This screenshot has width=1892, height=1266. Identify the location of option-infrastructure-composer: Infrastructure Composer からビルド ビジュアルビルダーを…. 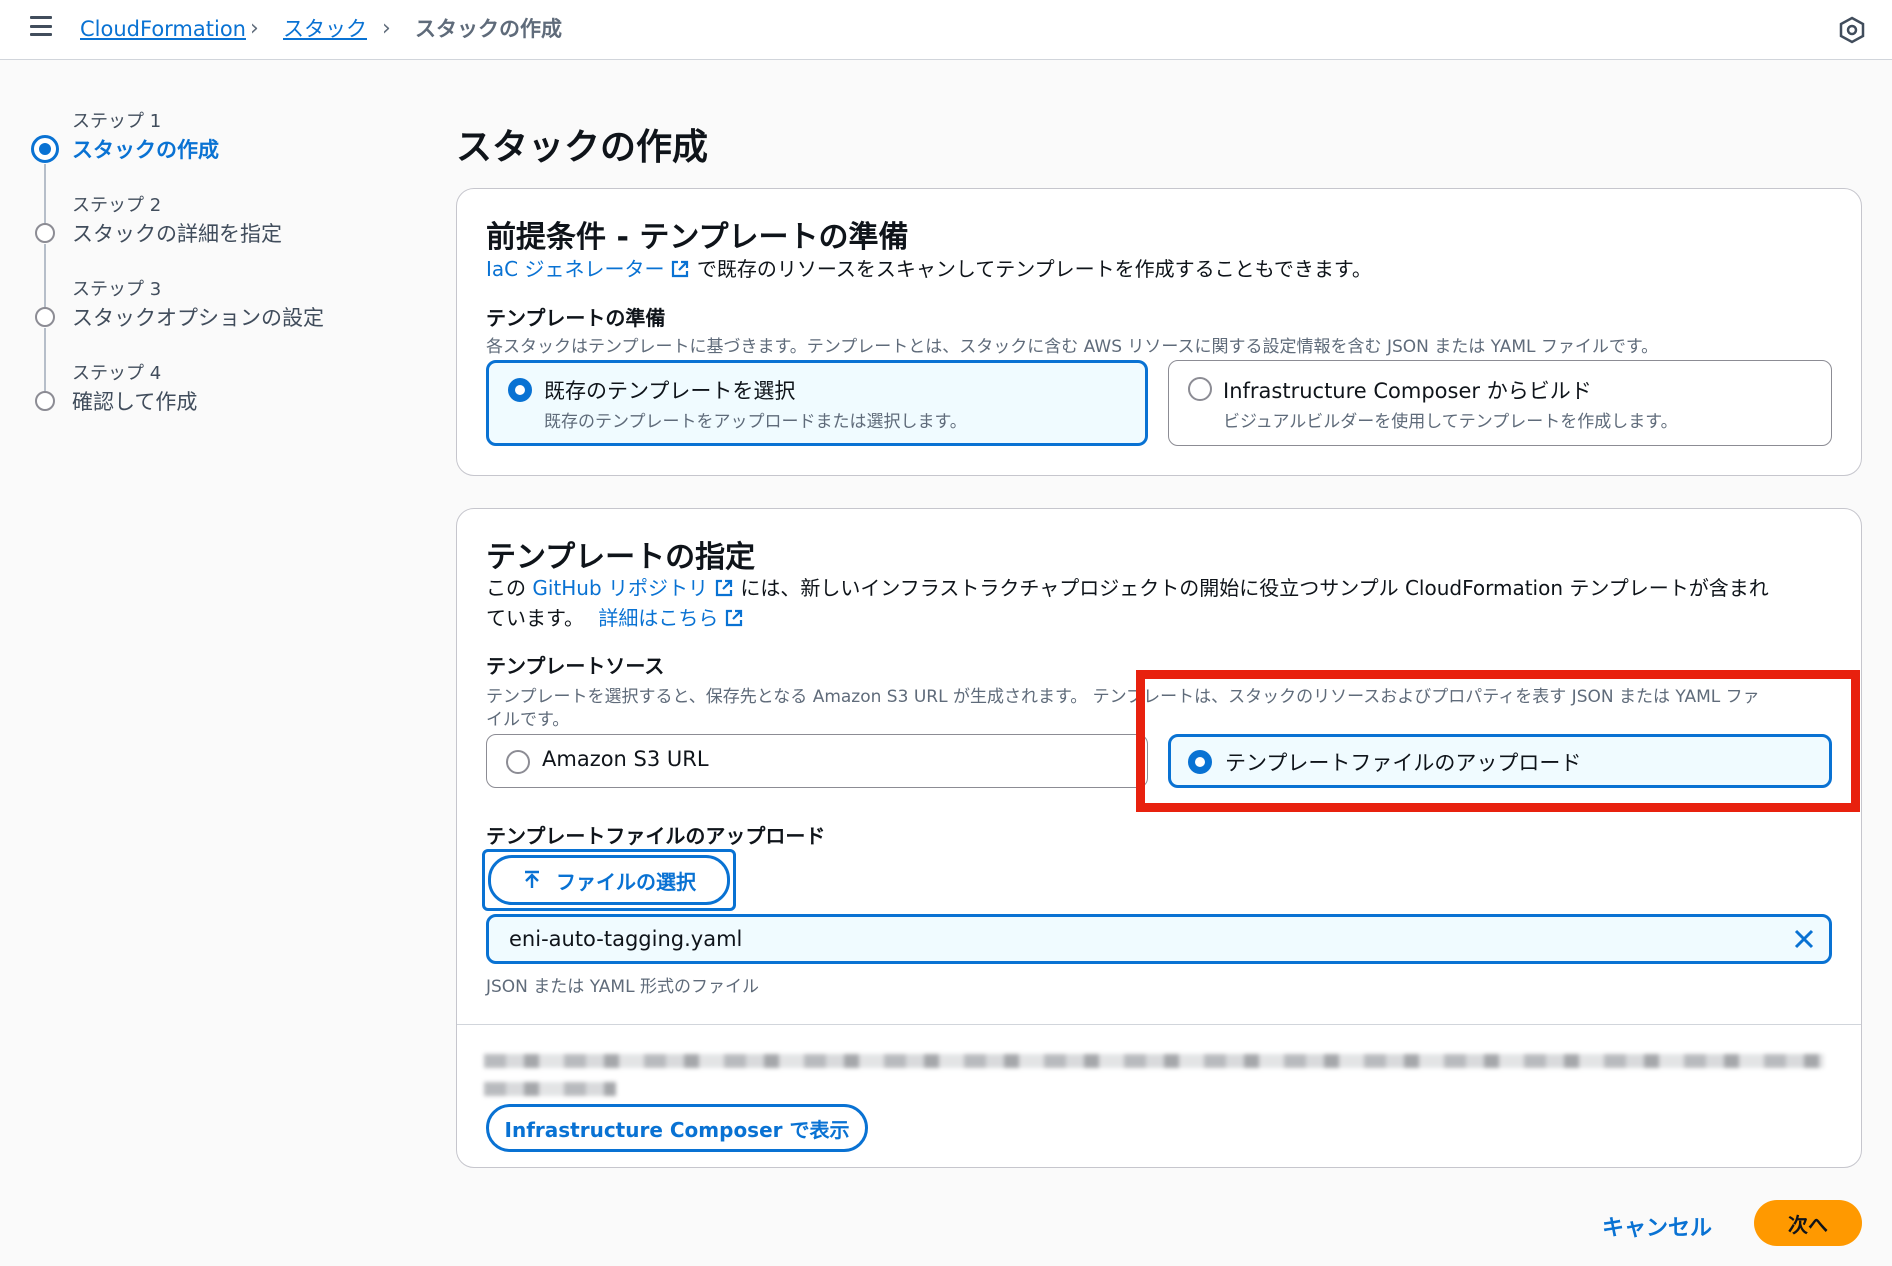
(1500, 403).